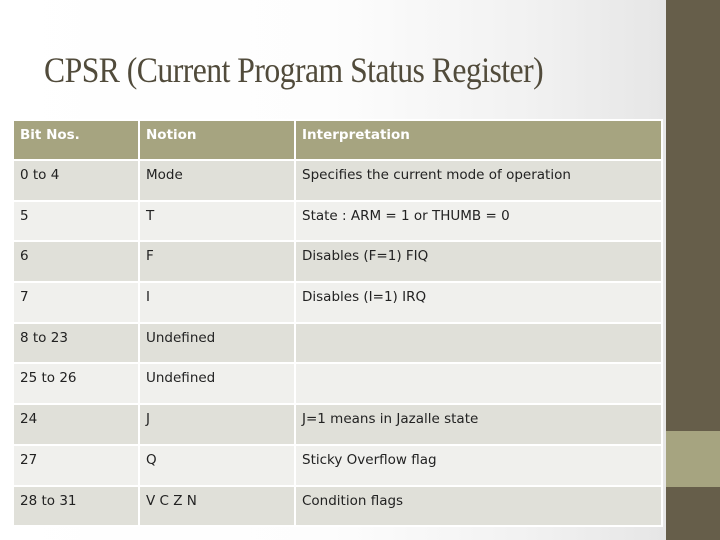 This screenshot has height=540, width=720. I want to click on cell-notion: Q, so click(217, 465).